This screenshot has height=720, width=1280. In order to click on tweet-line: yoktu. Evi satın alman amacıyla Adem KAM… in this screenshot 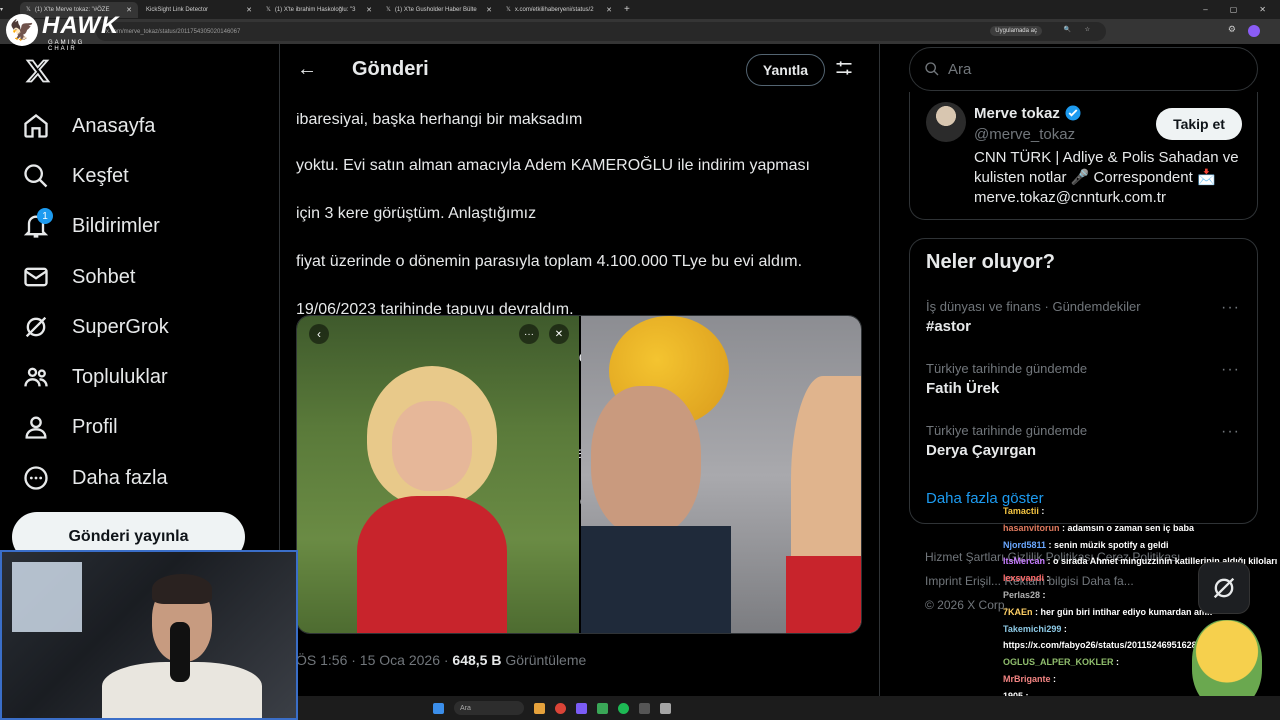, I will do `click(553, 165)`.